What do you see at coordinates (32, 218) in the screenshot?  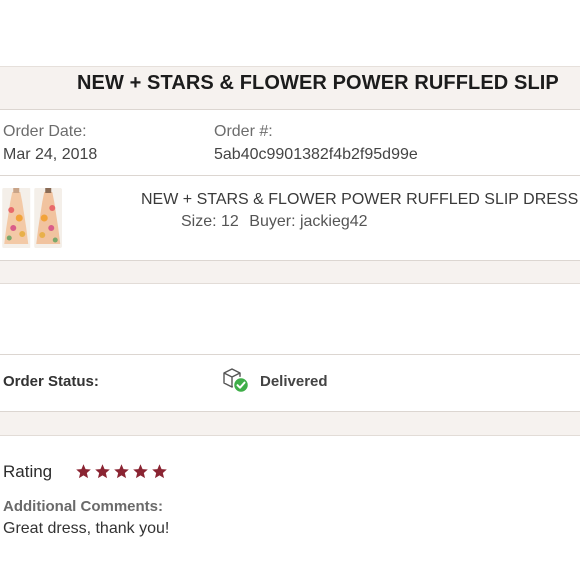 I see `product-thumbnail` at bounding box center [32, 218].